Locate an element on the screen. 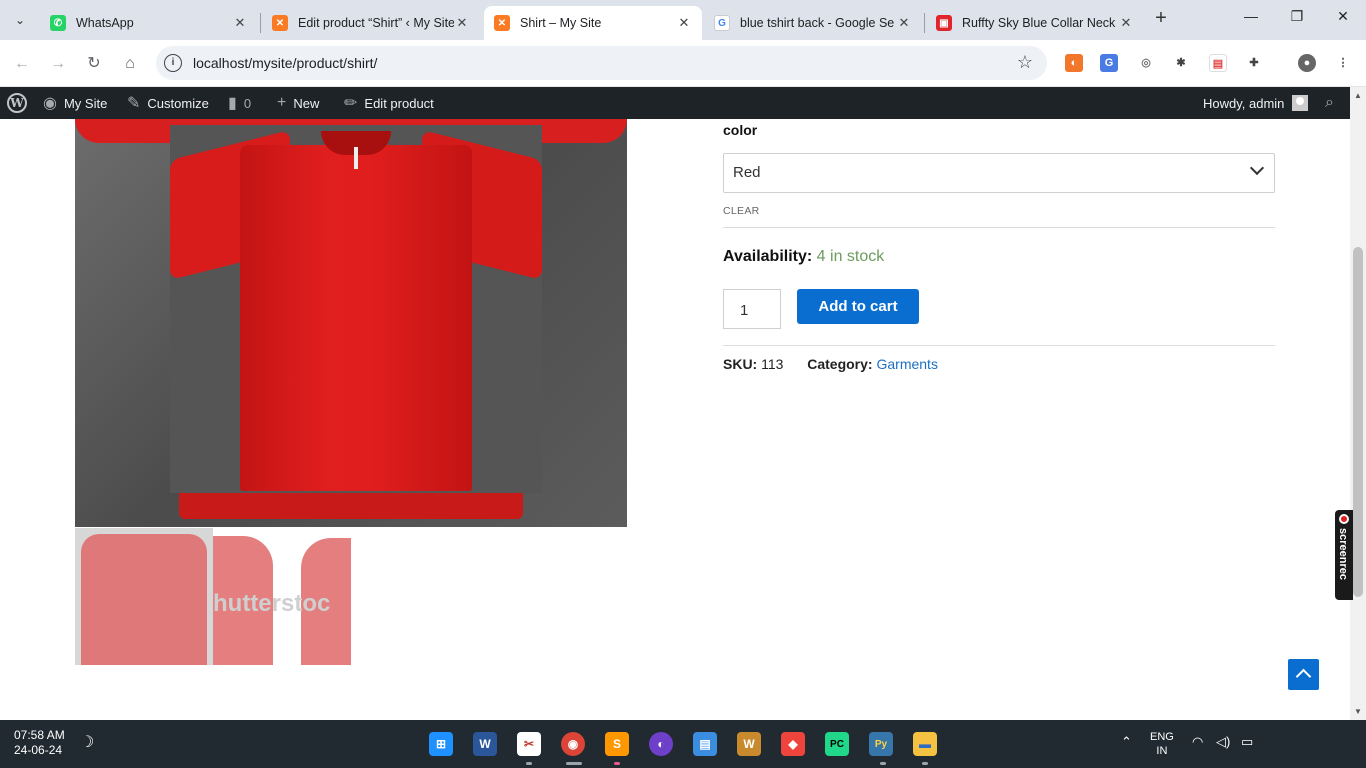 This screenshot has width=1366, height=768. reload-icon: ↻ is located at coordinates (94, 64).